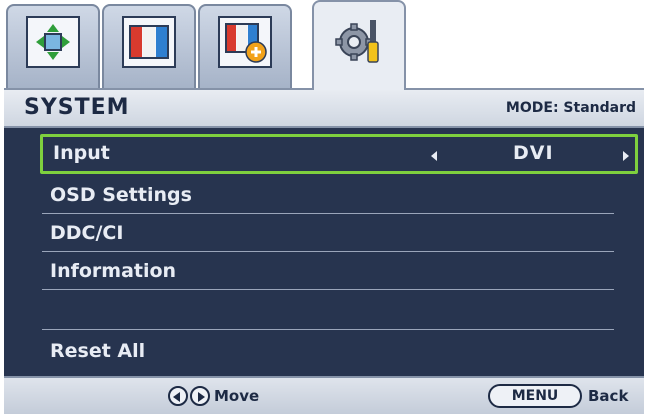 Image resolution: width=648 pixels, height=417 pixels. Describe the element at coordinates (149, 42) in the screenshot. I see `color-bars-icon` at that location.